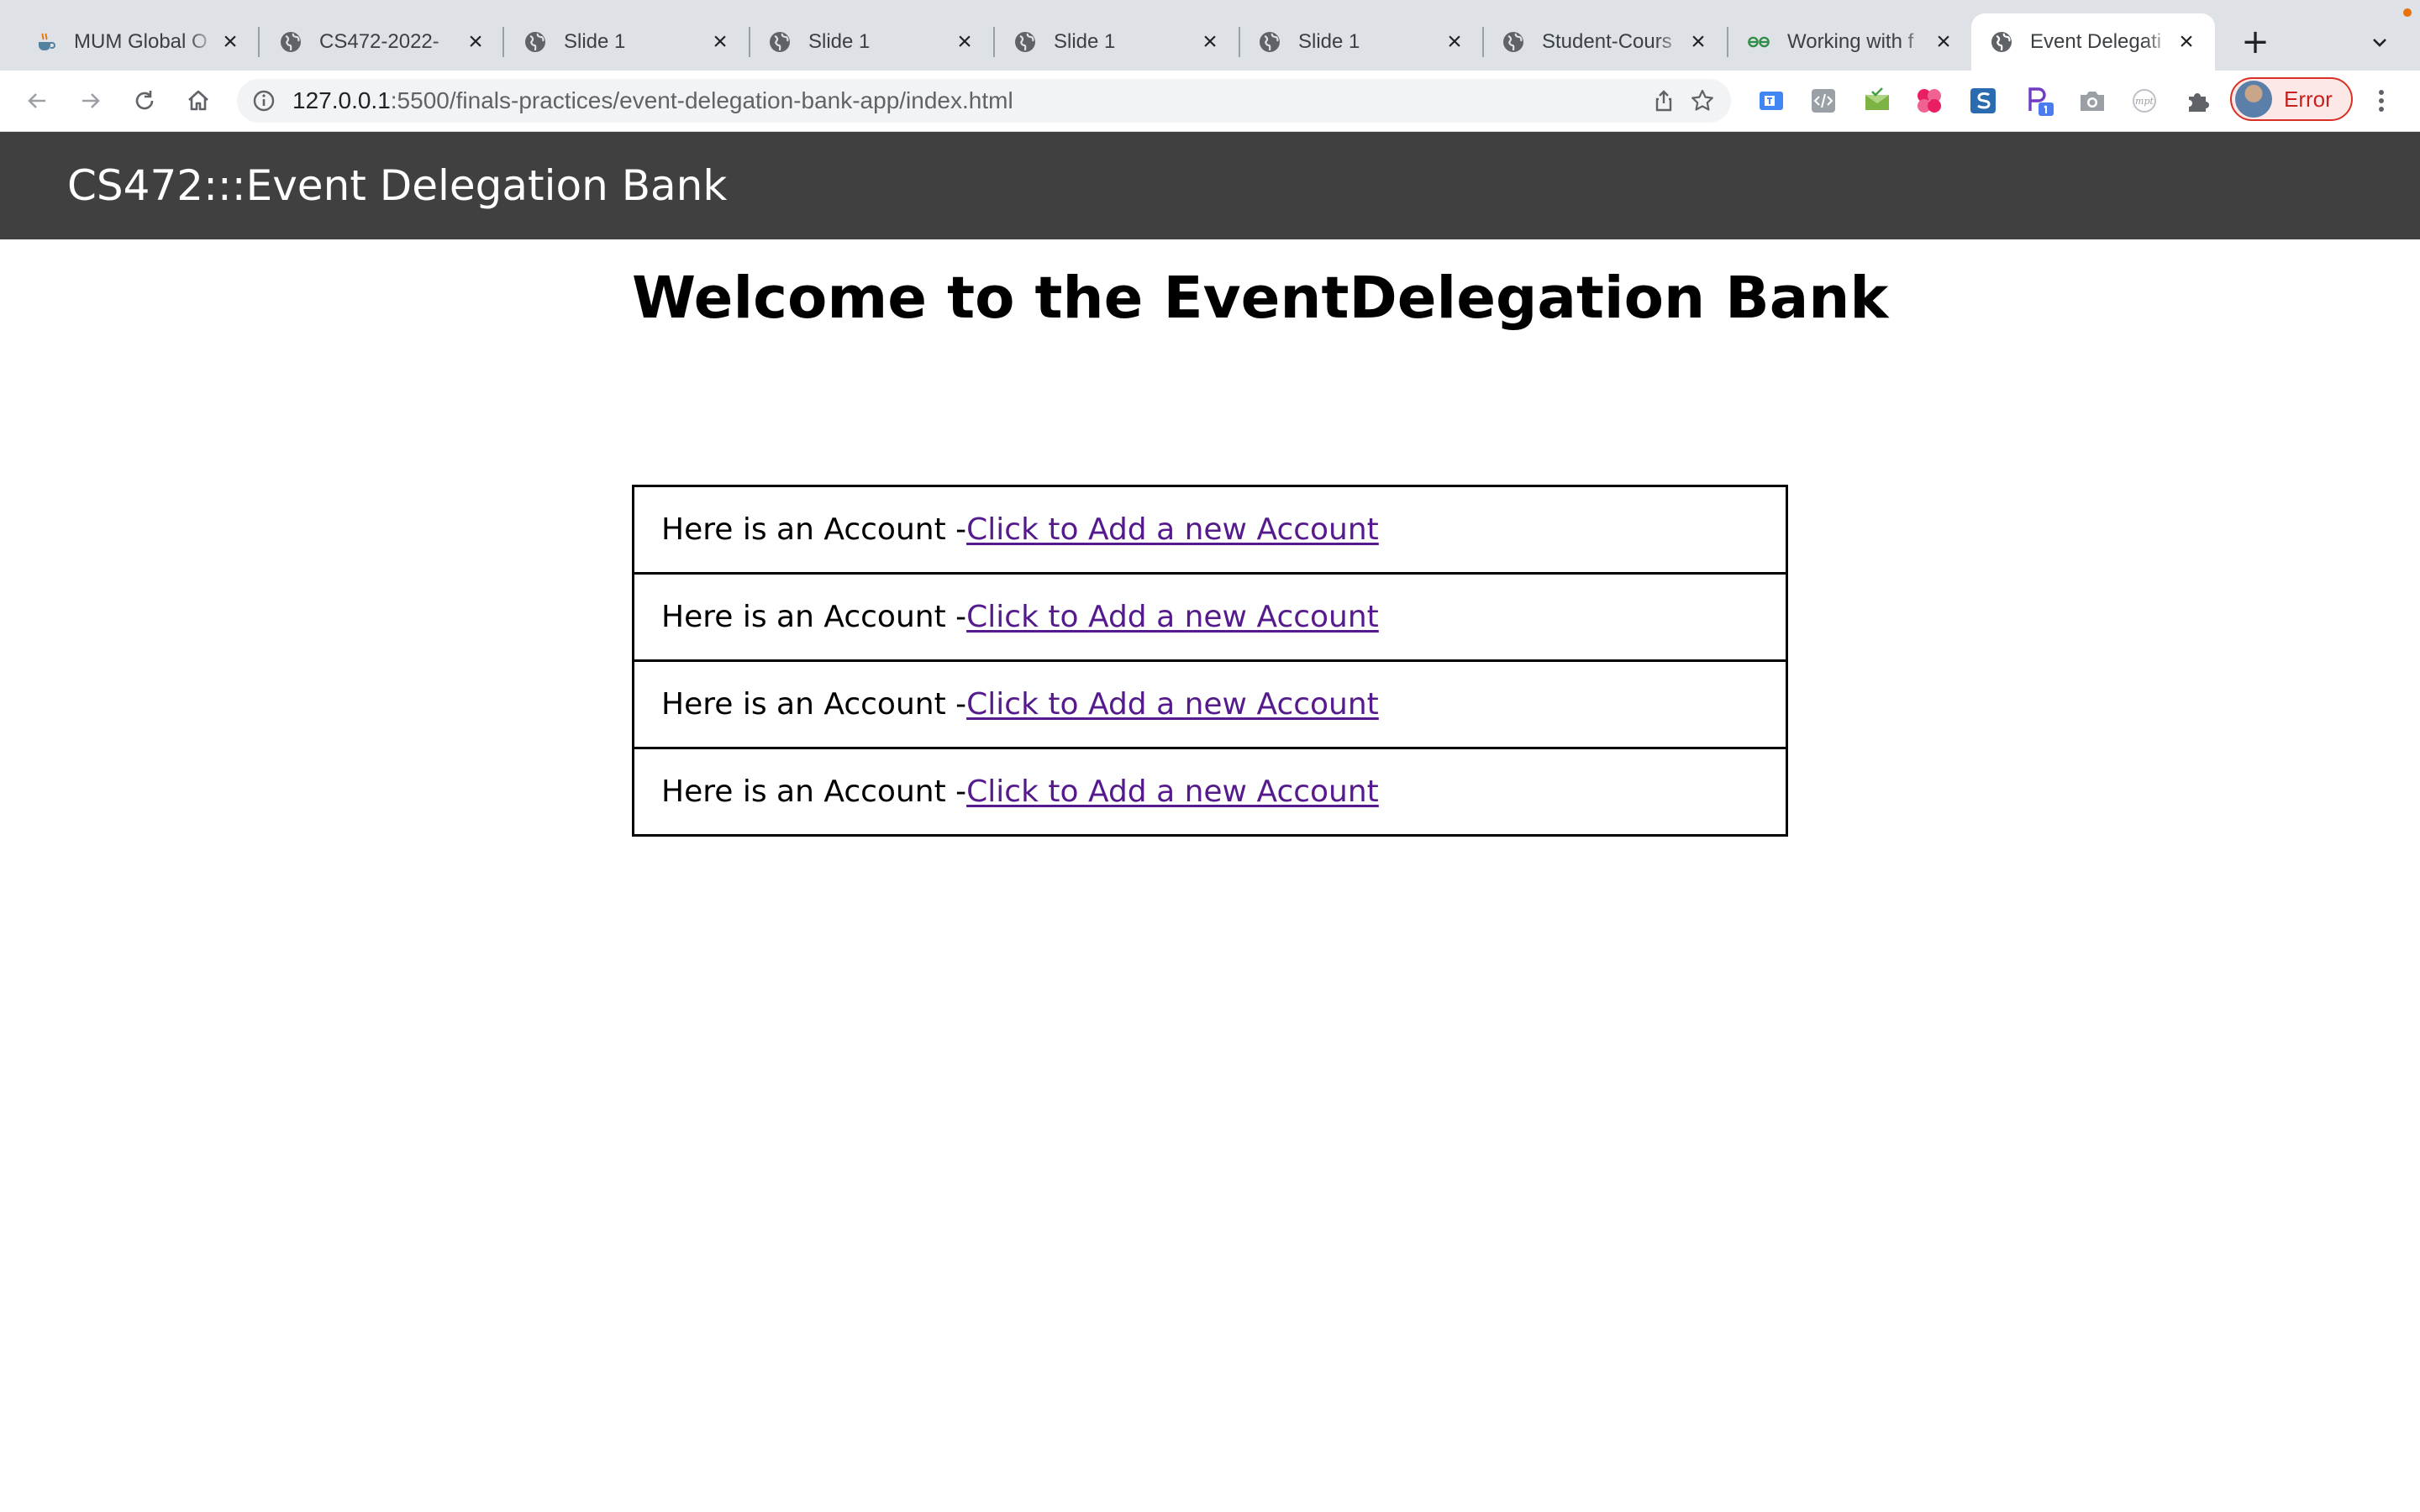 The height and width of the screenshot is (1512, 2420). I want to click on kebab-menu-icon, so click(2382, 100).